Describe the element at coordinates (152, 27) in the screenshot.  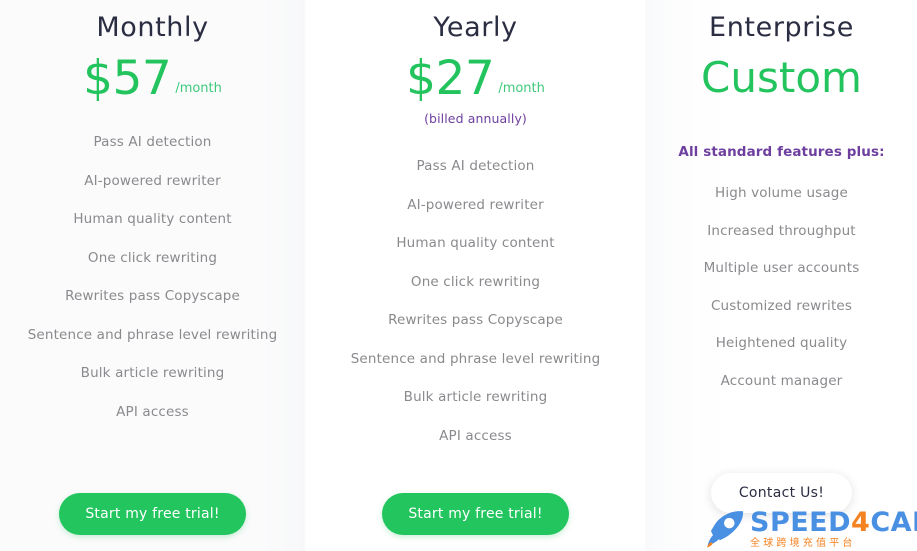
I see `plan-title-monthly: Monthly` at that location.